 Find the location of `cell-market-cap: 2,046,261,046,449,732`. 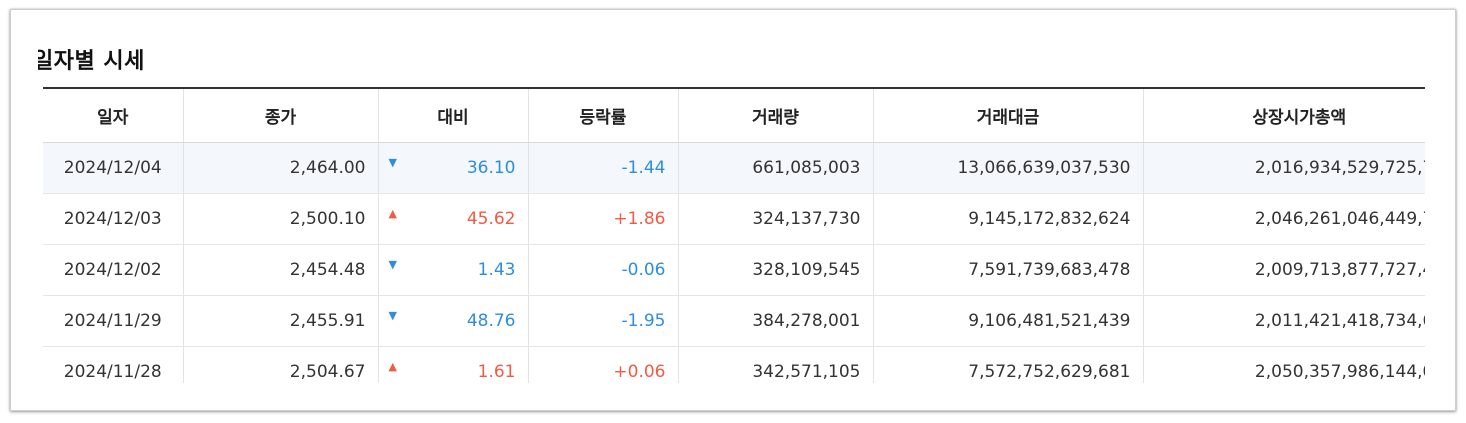

cell-market-cap: 2,046,261,046,449,732 is located at coordinates (1283, 219).